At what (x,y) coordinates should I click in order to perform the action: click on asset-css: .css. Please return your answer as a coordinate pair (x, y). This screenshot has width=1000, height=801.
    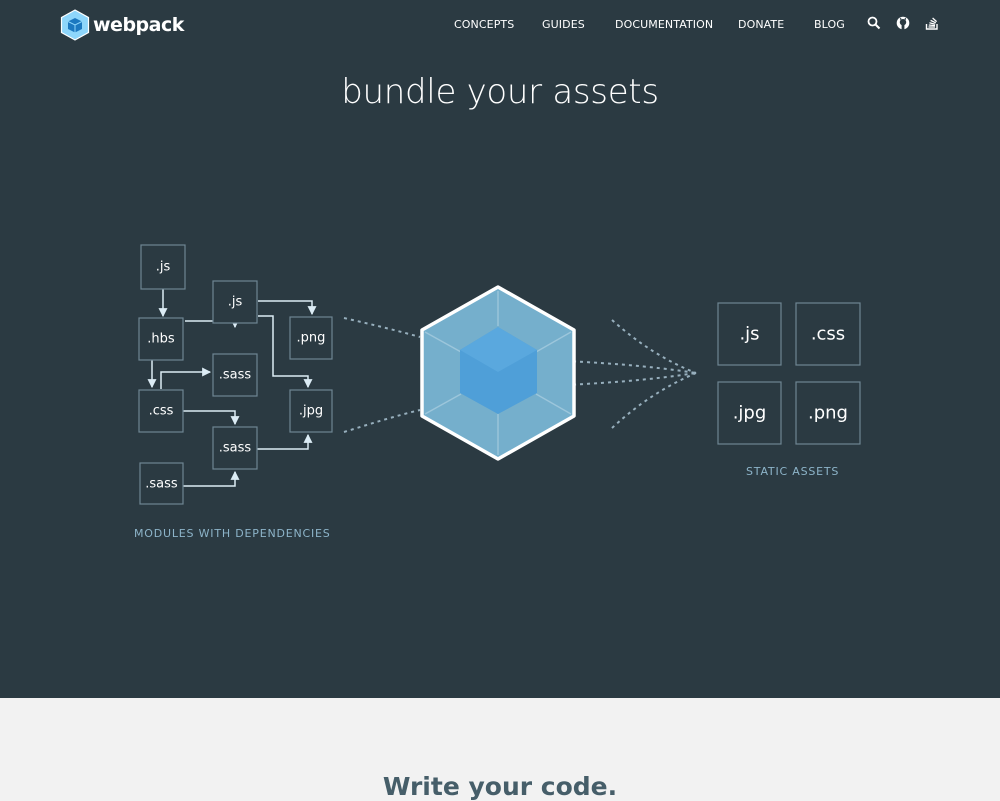
    Looking at the image, I should click on (828, 334).